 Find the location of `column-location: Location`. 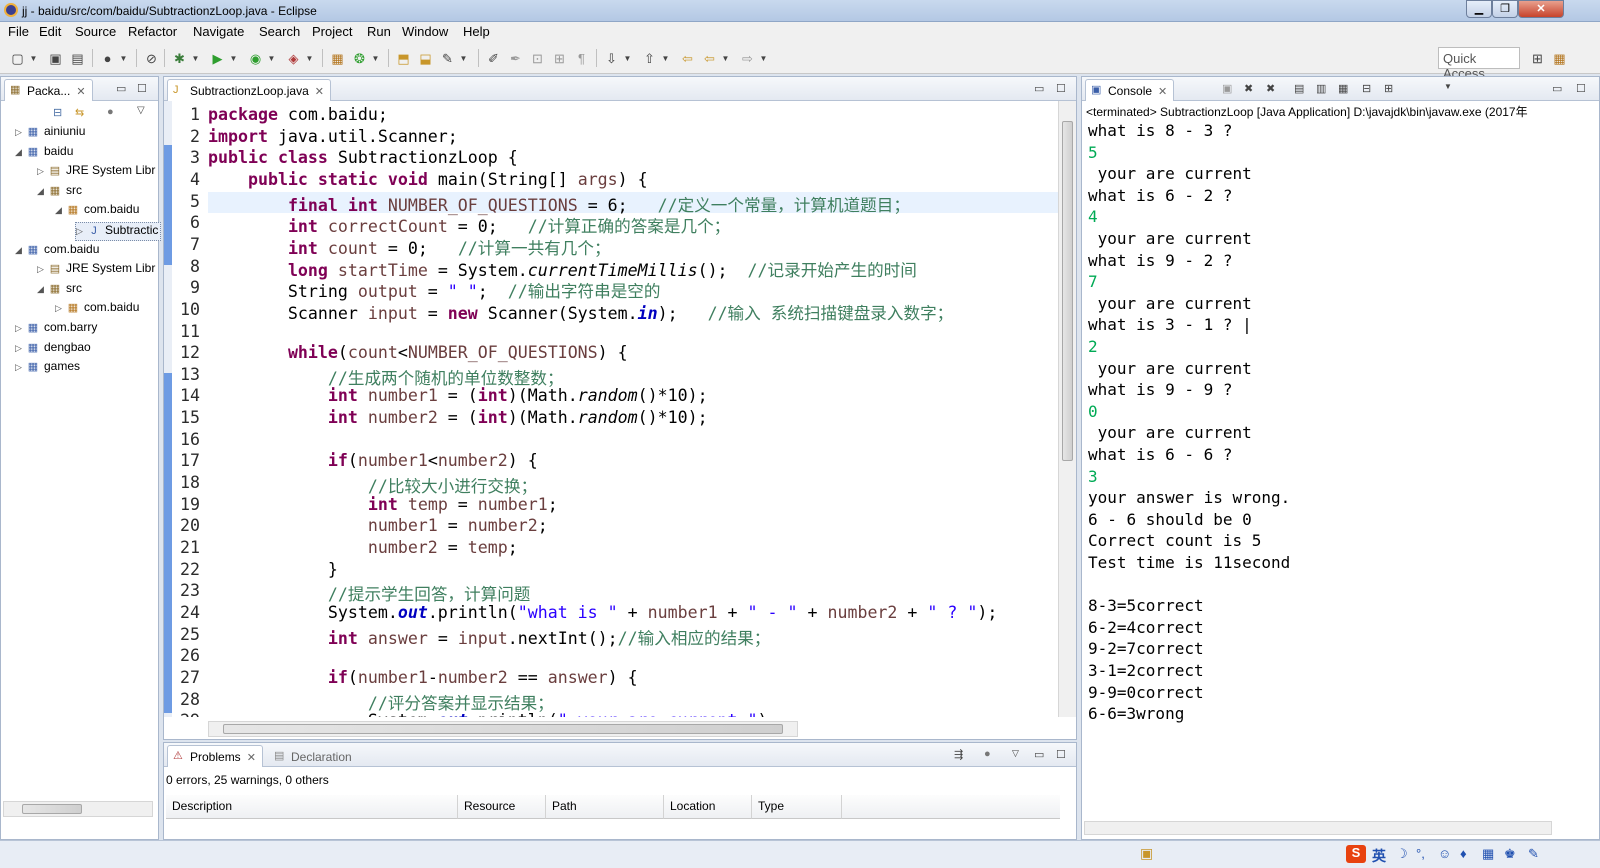

column-location: Location is located at coordinates (708, 807).